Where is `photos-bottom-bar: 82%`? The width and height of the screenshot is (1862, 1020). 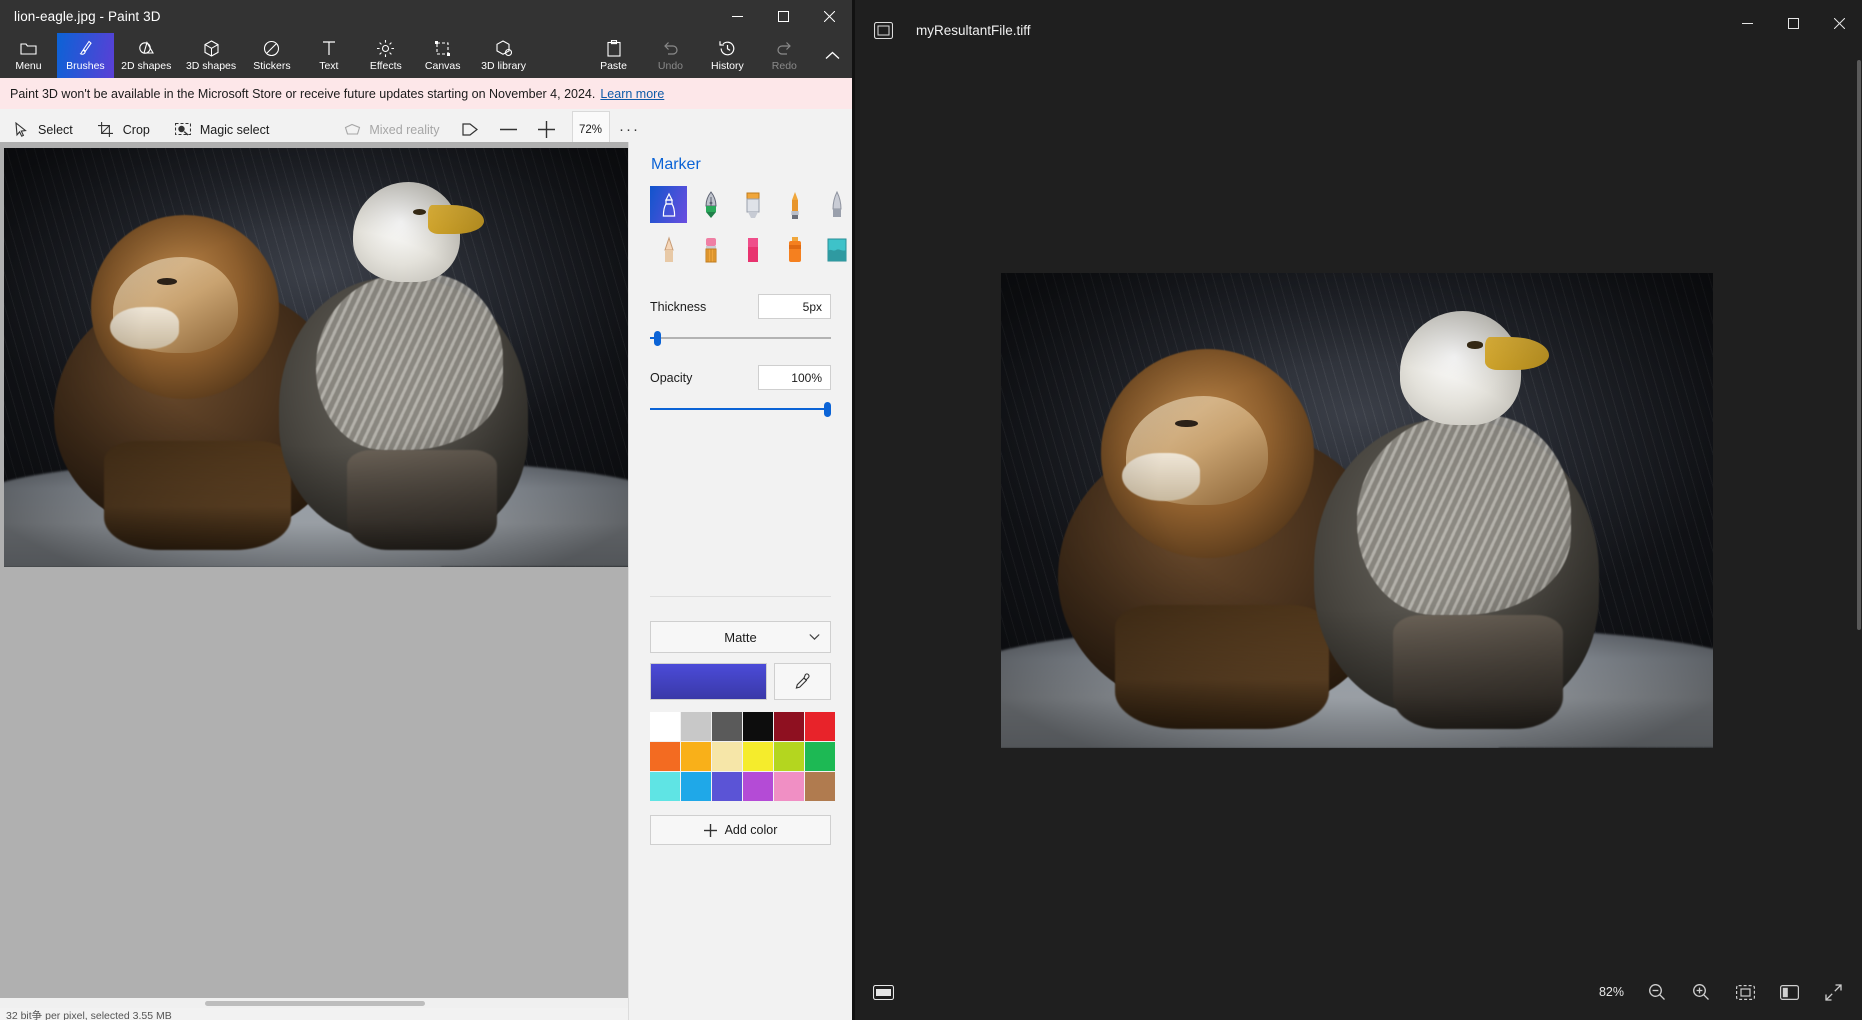
photos-bottom-bar: 82% is located at coordinates (1357, 992).